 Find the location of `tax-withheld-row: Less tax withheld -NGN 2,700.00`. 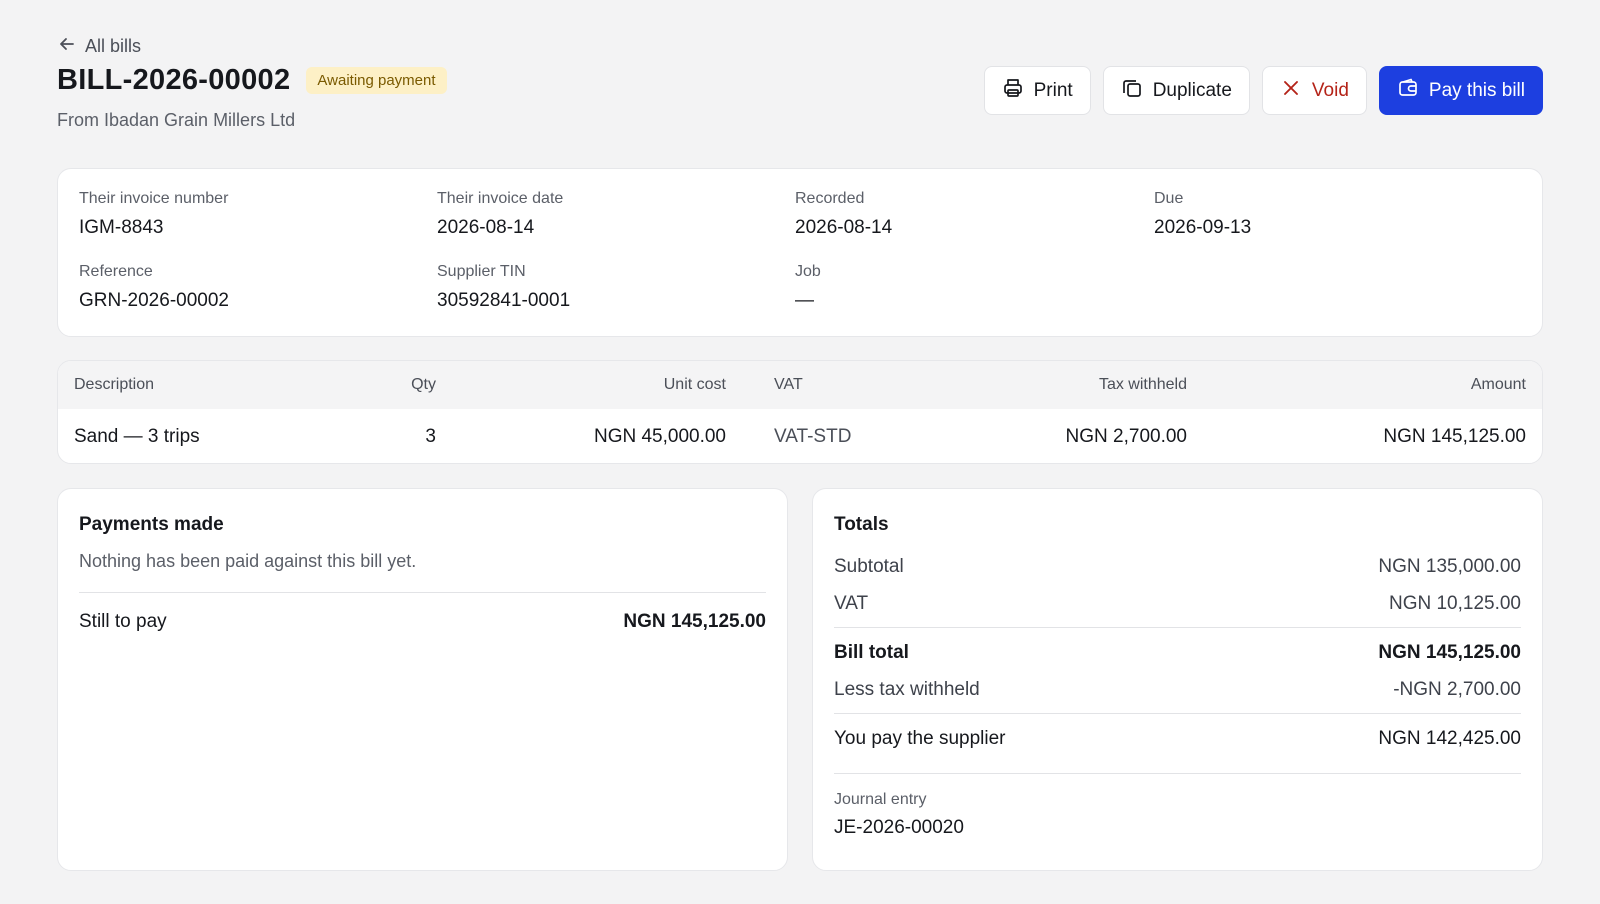

tax-withheld-row: Less tax withheld -NGN 2,700.00 is located at coordinates (1177, 690).